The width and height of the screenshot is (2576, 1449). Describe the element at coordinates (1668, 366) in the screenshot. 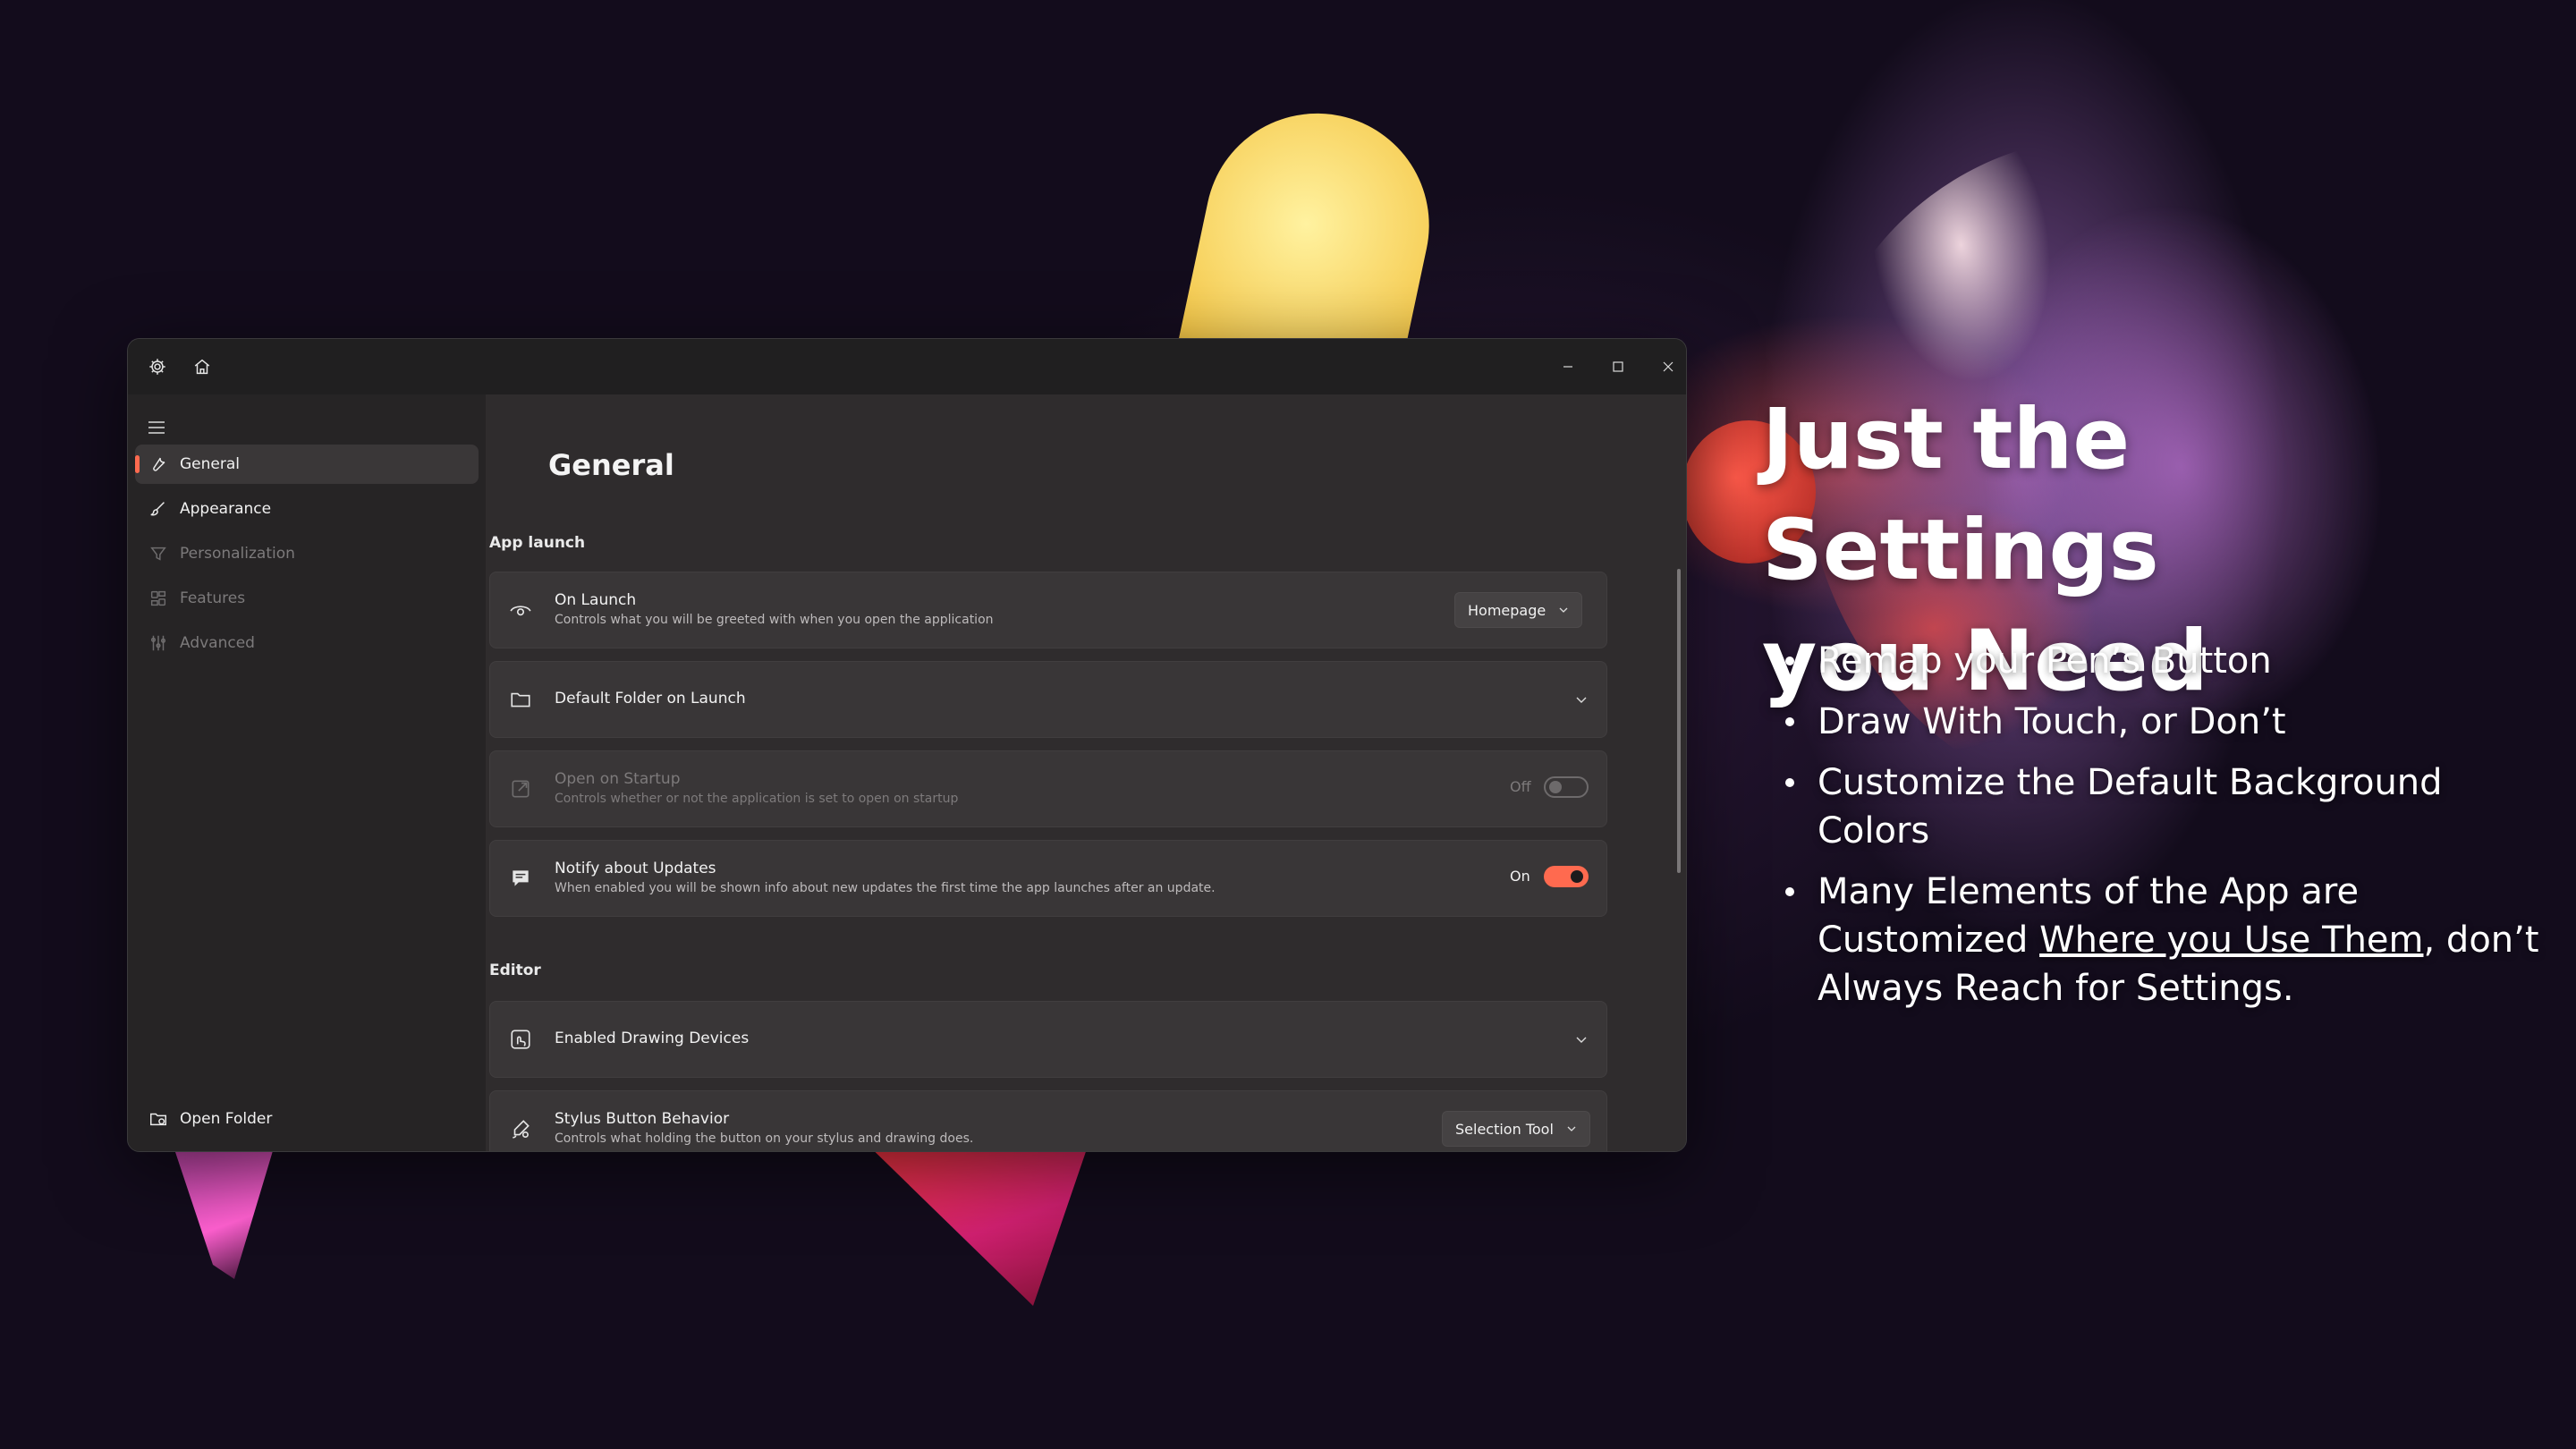

I see `close-button` at that location.